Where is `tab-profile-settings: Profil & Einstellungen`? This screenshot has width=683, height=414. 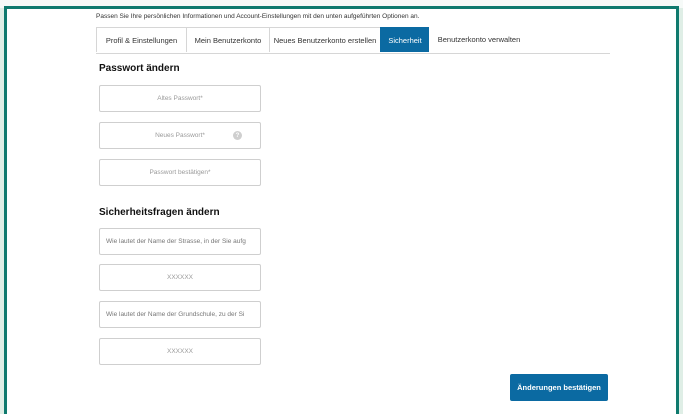
tab-profile-settings: Profil & Einstellungen is located at coordinates (141, 39).